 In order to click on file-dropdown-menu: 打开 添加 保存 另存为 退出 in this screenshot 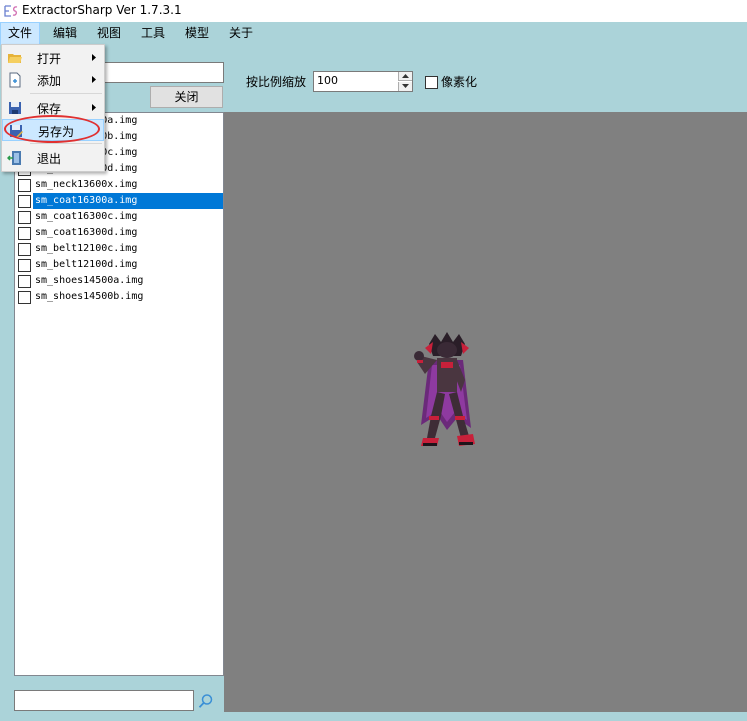, I will do `click(53, 108)`.